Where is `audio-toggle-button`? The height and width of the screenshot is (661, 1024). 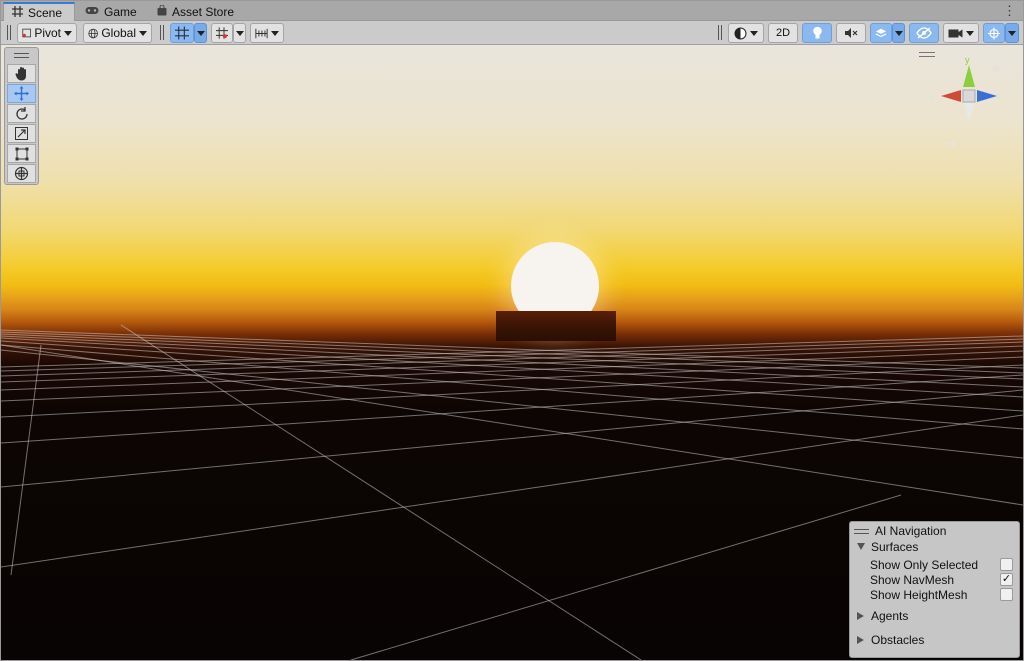
audio-toggle-button is located at coordinates (851, 33).